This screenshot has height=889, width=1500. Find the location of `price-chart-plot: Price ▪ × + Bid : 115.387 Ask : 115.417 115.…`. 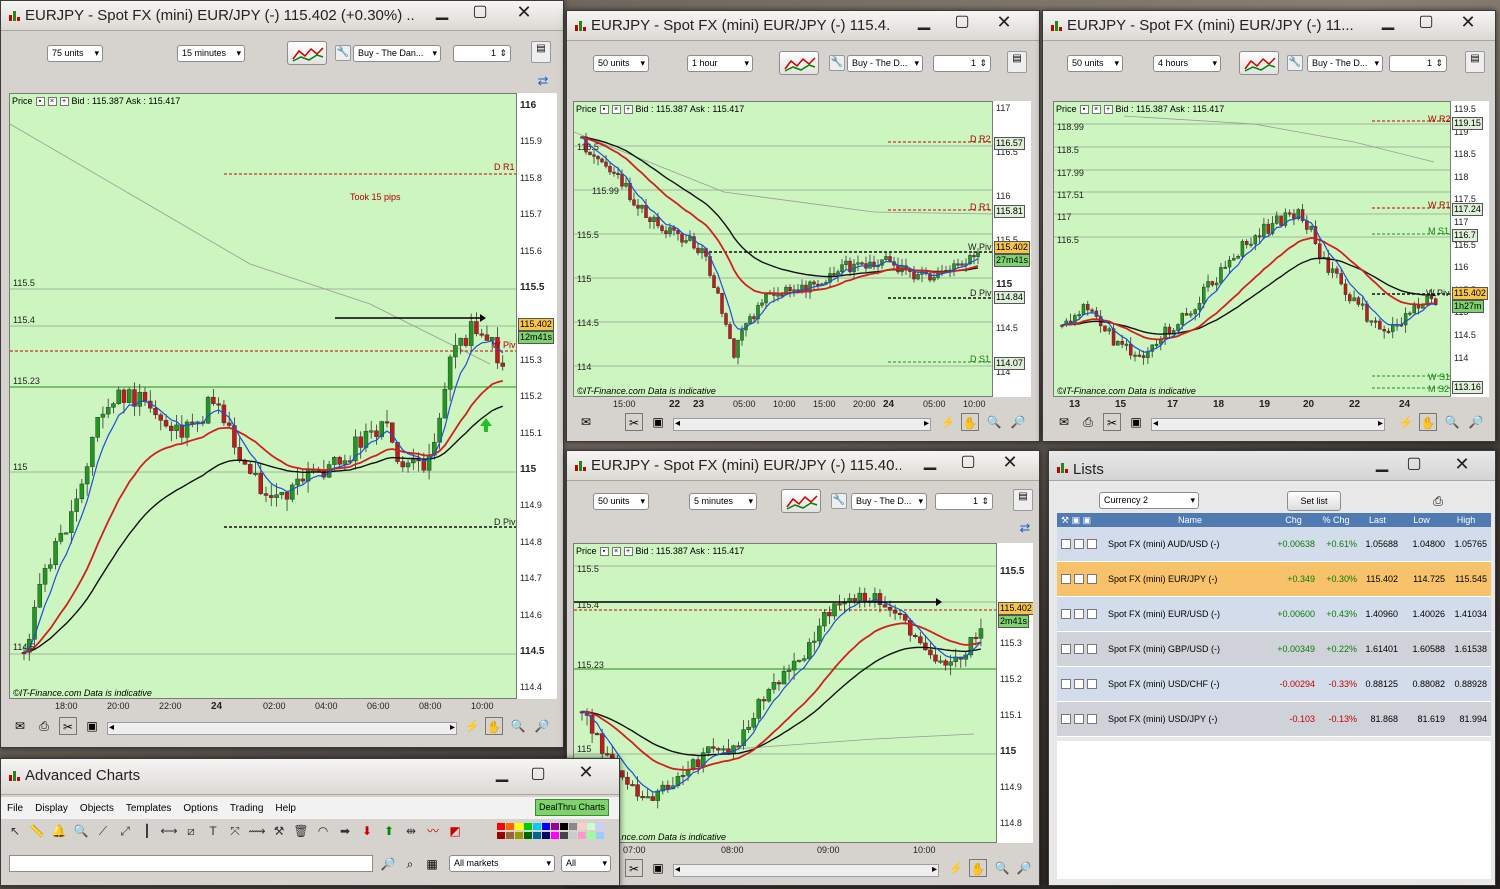

price-chart-plot: Price ▪ × + Bid : 115.387 Ask : 115.417 115.… is located at coordinates (785, 693).